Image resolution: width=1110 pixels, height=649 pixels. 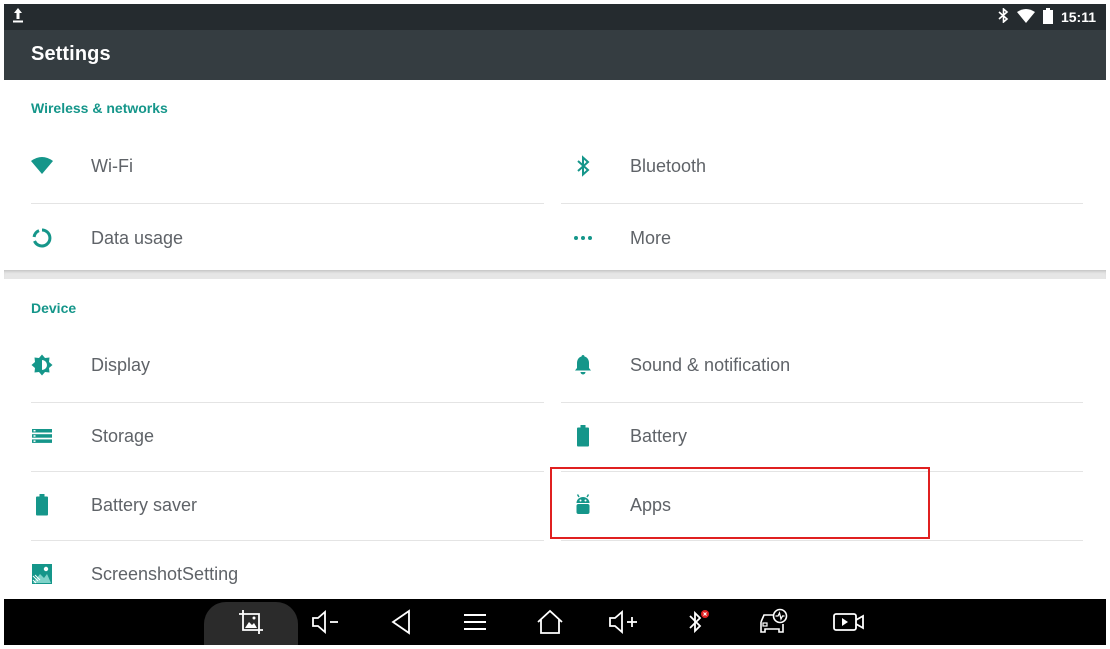 I want to click on screenshot-icon, so click(x=251, y=622).